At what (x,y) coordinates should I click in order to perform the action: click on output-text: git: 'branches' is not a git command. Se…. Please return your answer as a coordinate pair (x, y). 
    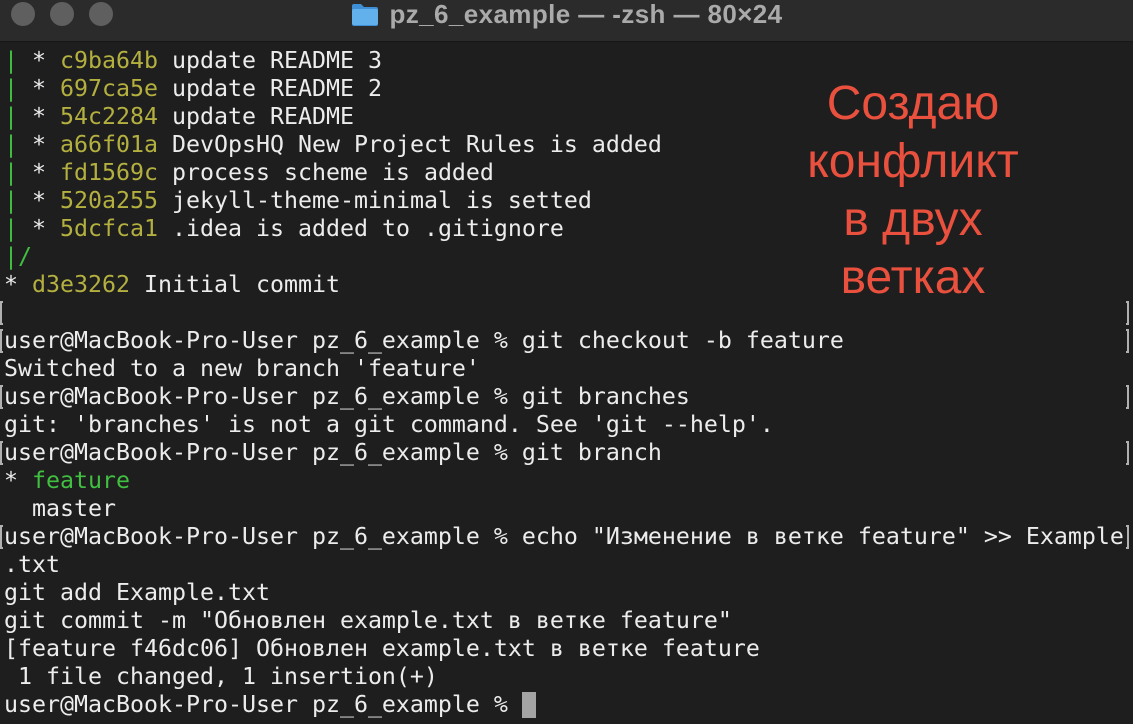
    Looking at the image, I should click on (389, 424).